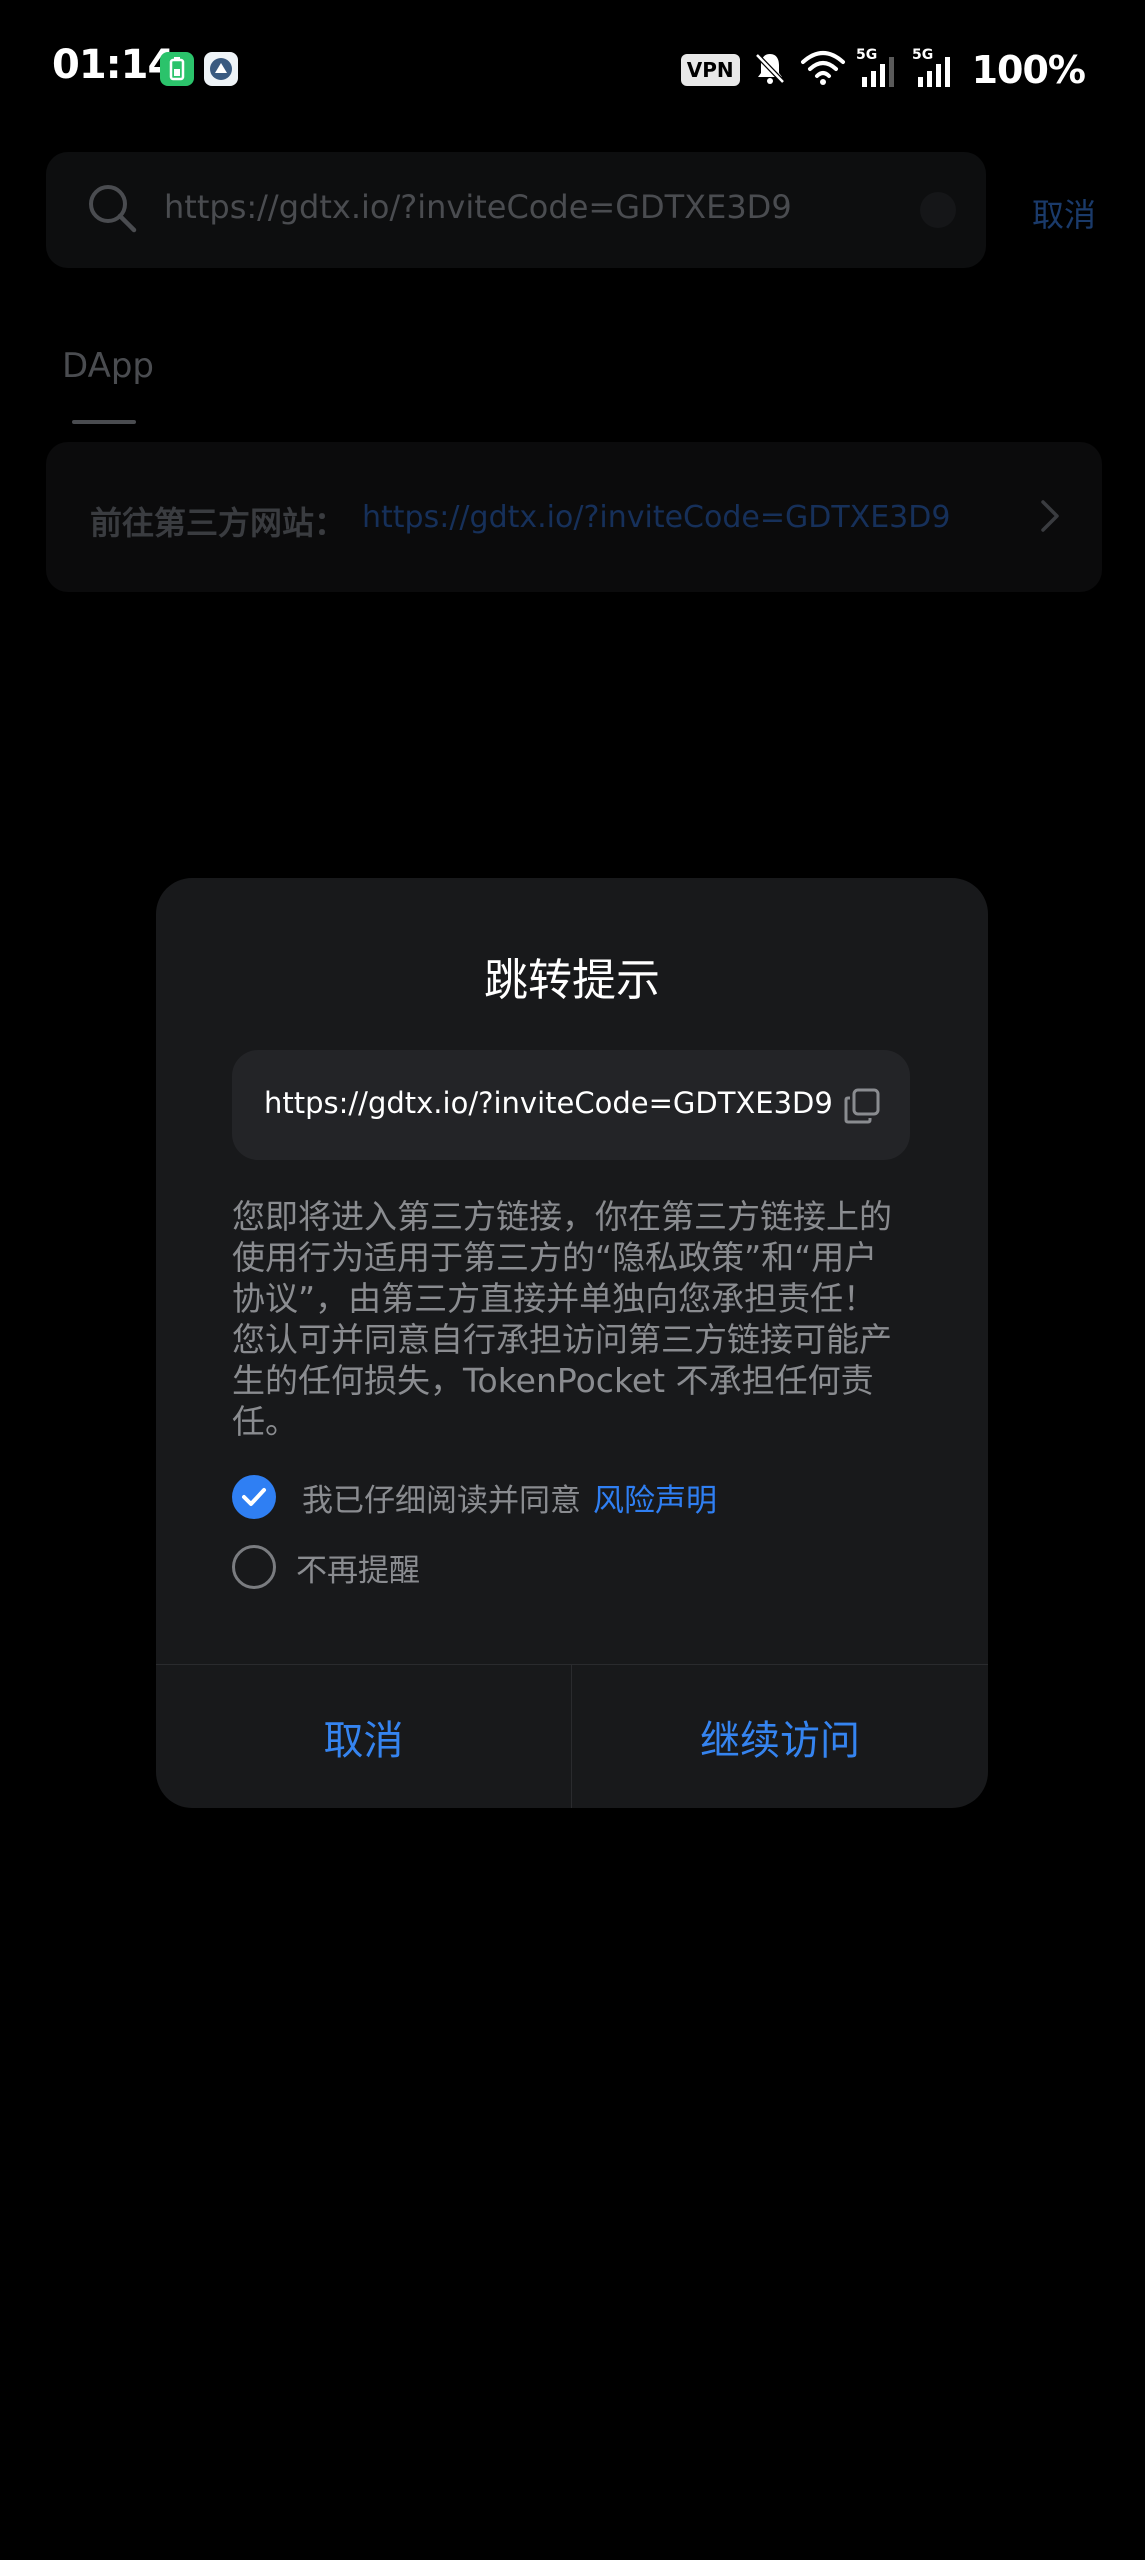 The image size is (1145, 2560). I want to click on agree-checkbox, so click(254, 1497).